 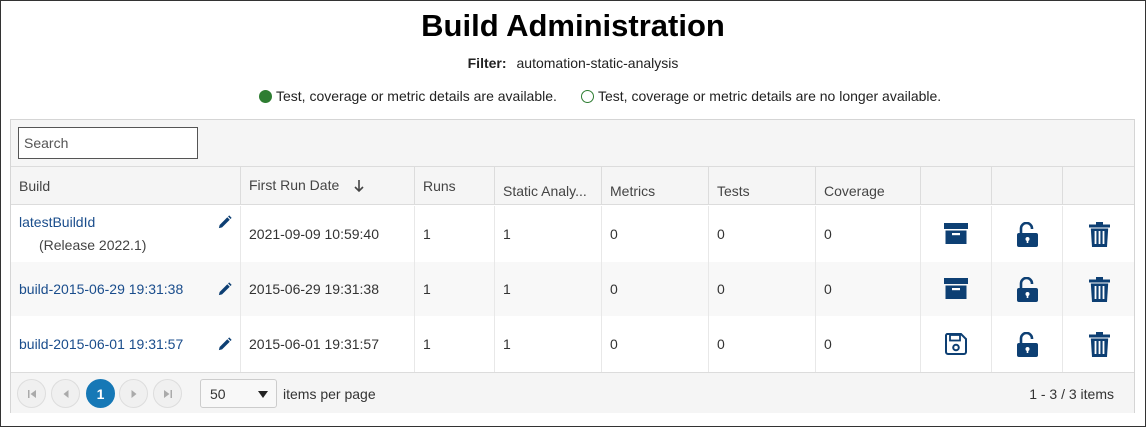 I want to click on filter-value: automation-static-analysis, so click(x=597, y=63).